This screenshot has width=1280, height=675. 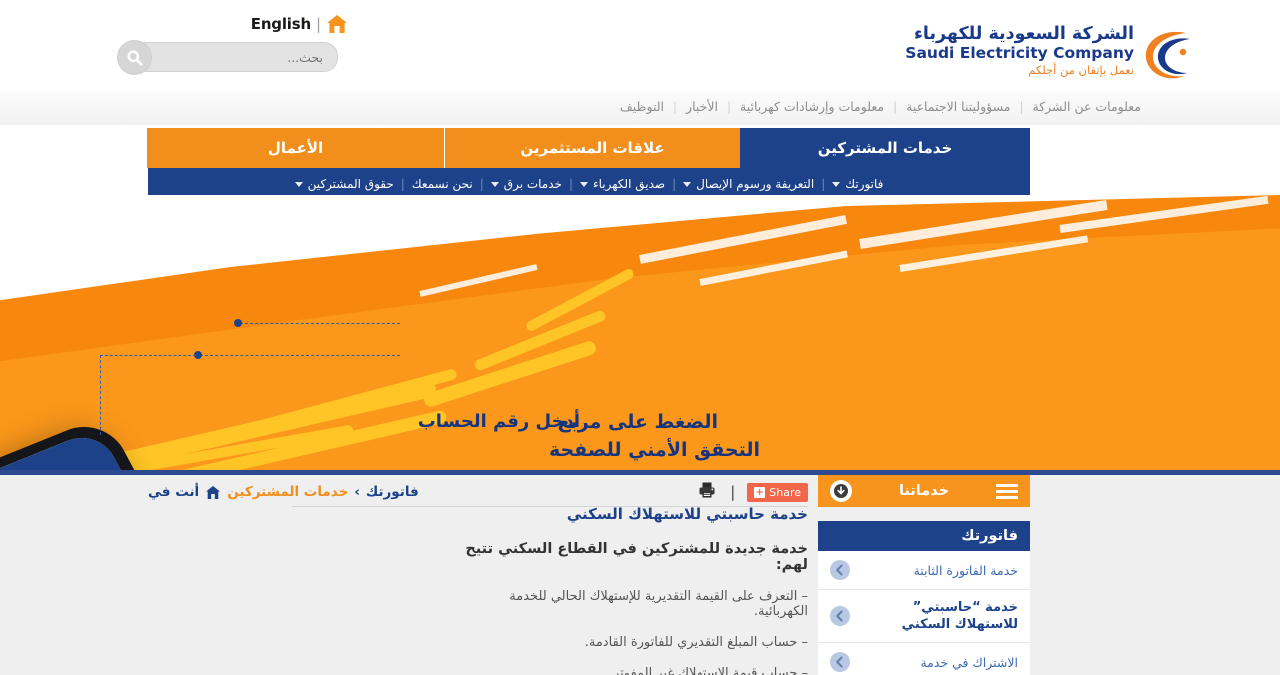 I want to click on printer-icon, so click(x=707, y=492).